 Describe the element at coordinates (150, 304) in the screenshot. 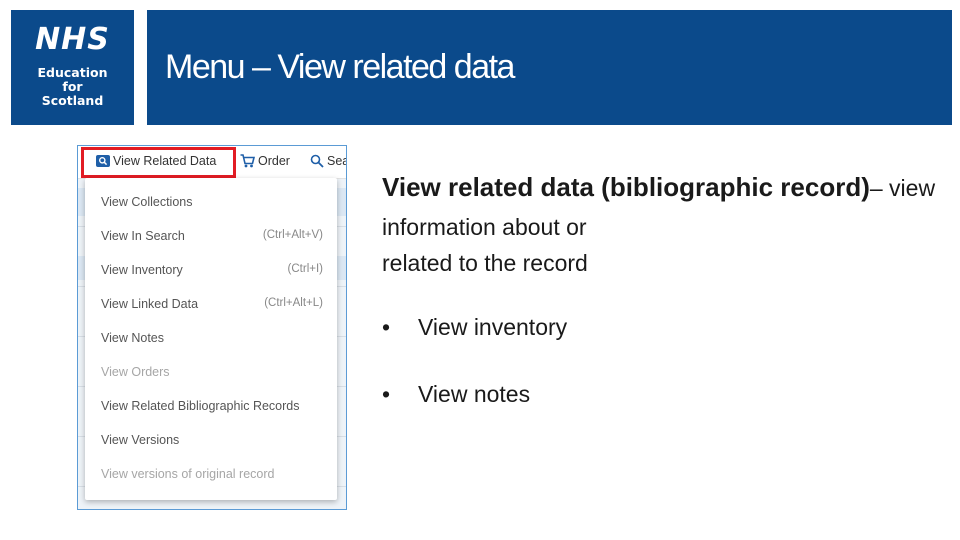

I see `menu-item-label: View Linked Data` at that location.